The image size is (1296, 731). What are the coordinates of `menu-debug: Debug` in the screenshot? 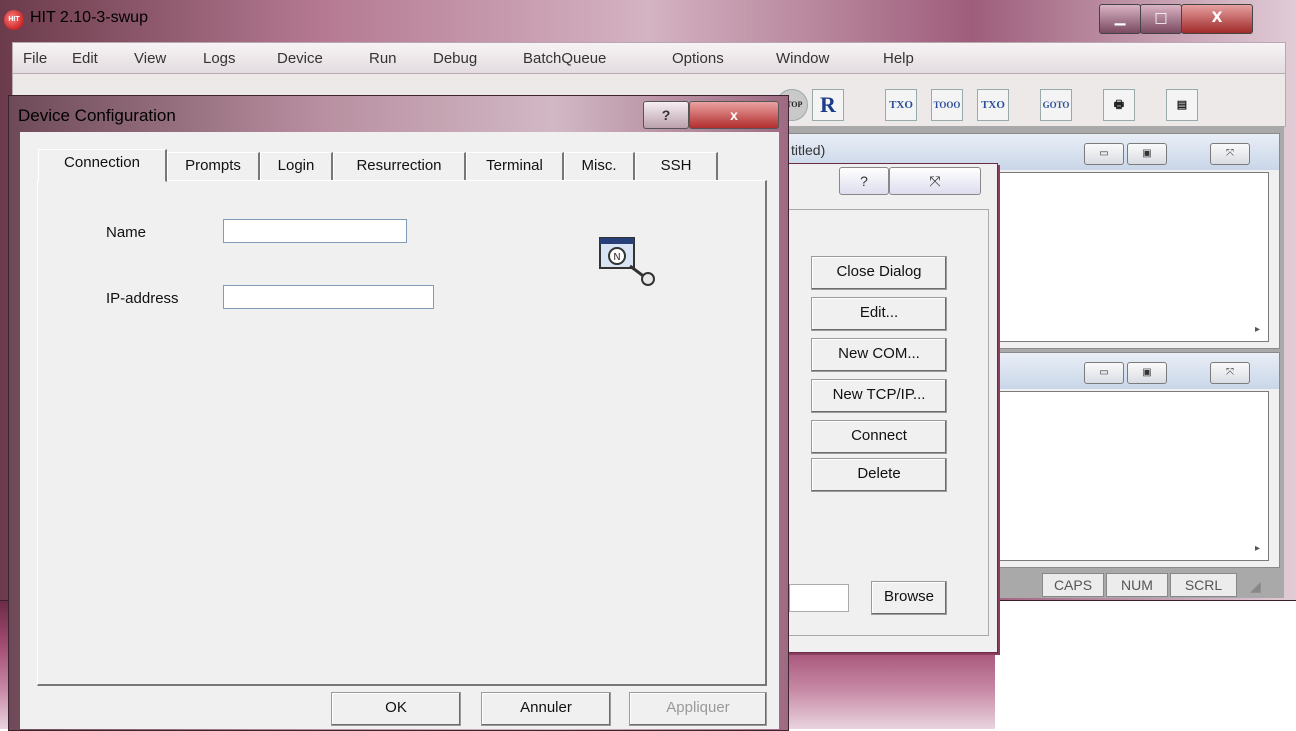 It's located at (455, 58).